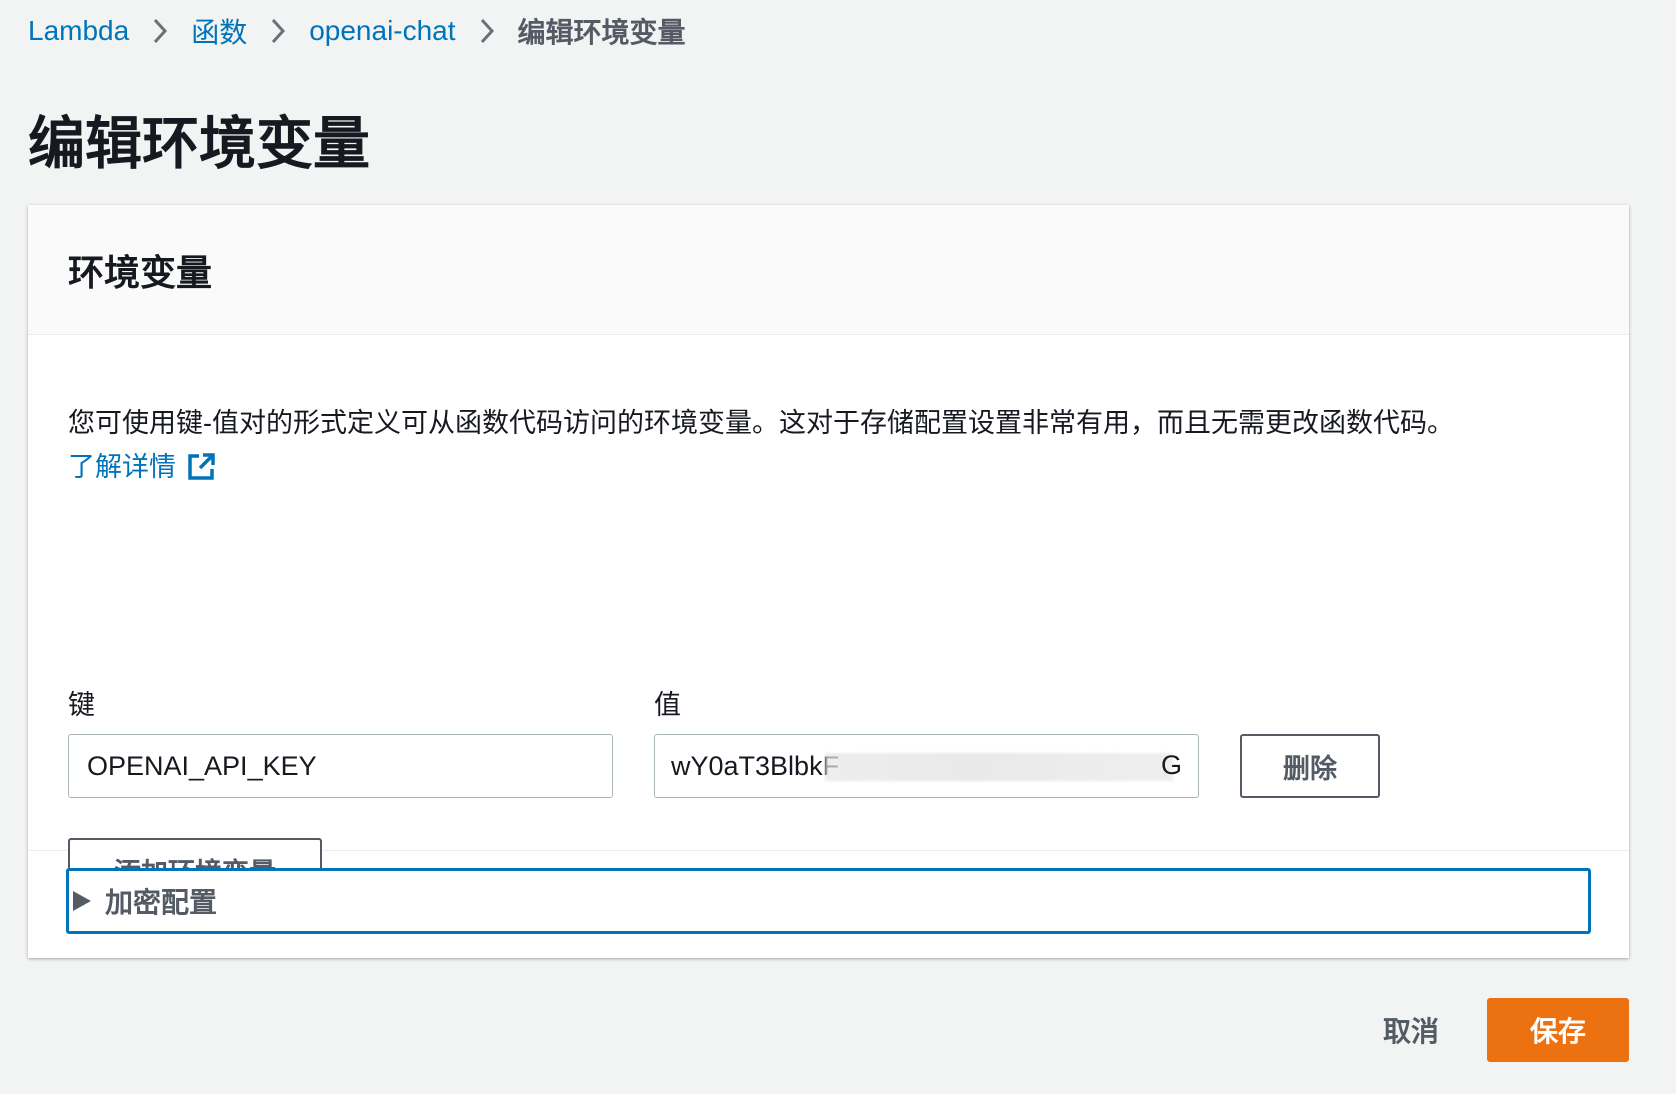 The height and width of the screenshot is (1094, 1676). I want to click on page-title: 编辑环境变量, so click(199, 144).